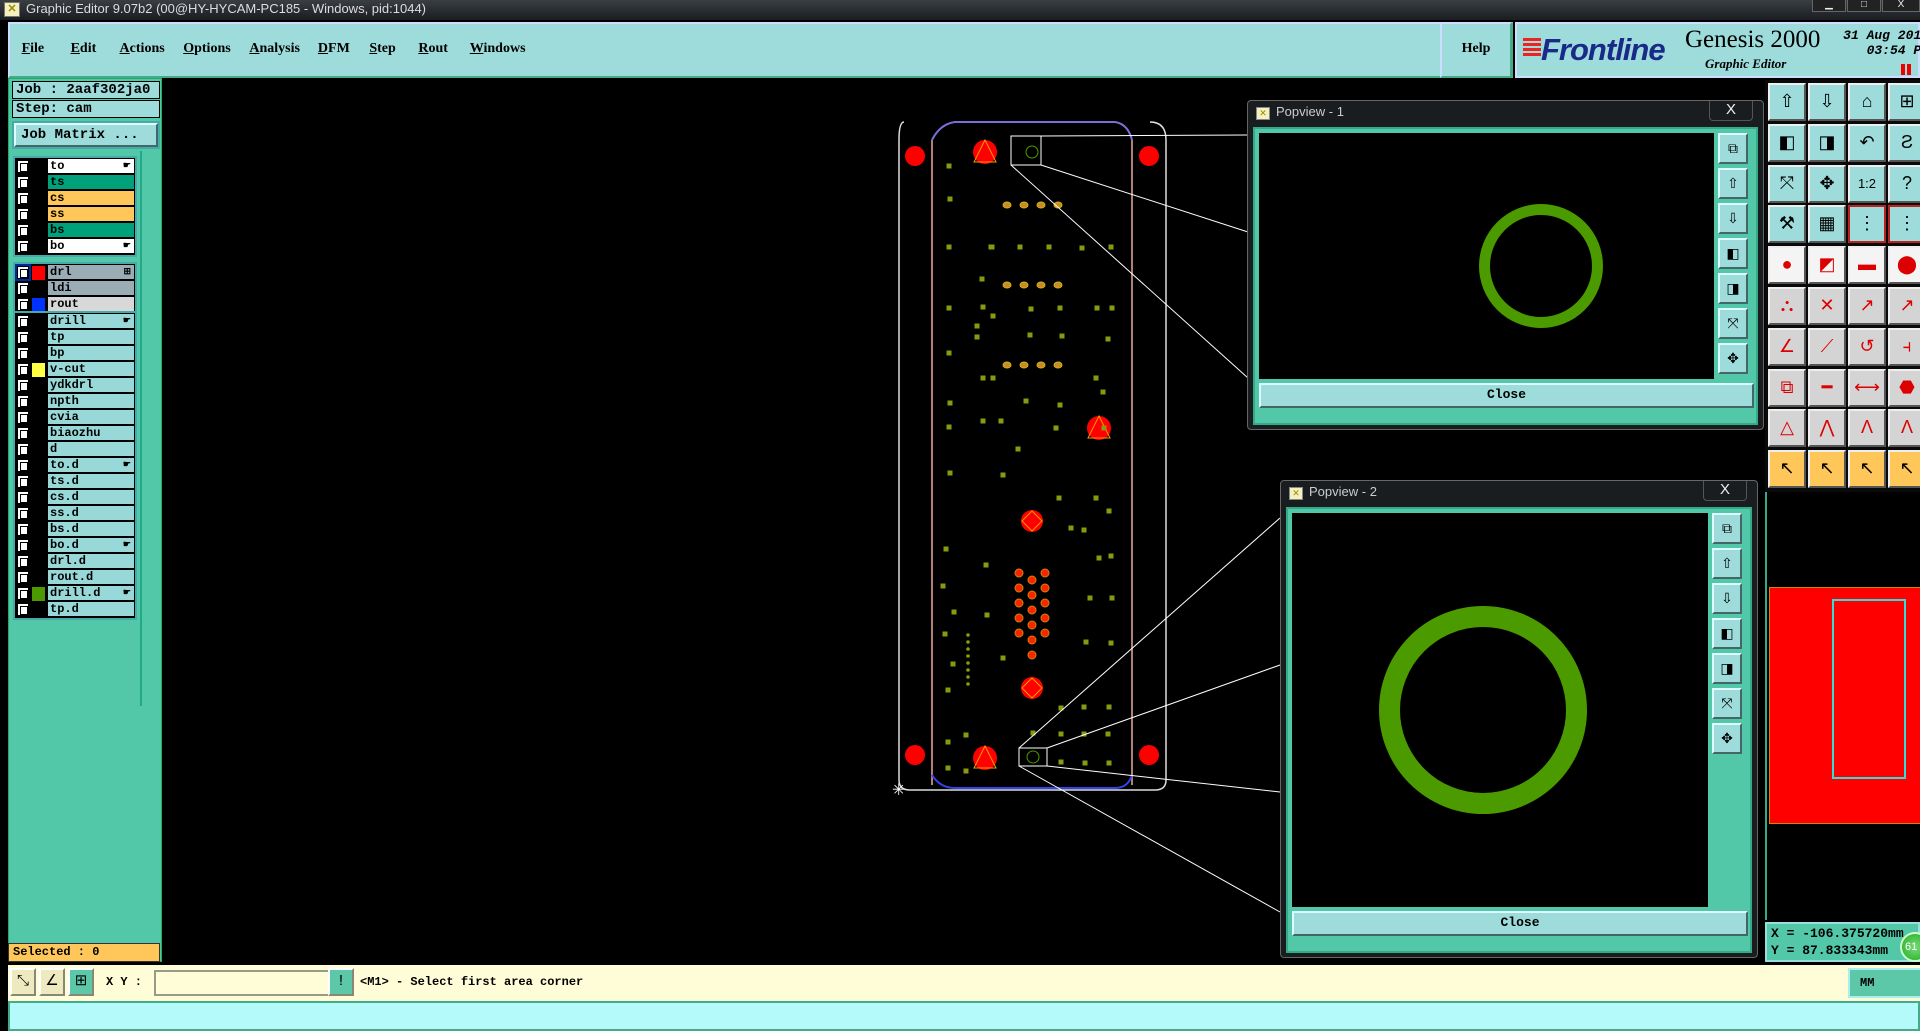  I want to click on layer-name: drill ☛, so click(91, 321).